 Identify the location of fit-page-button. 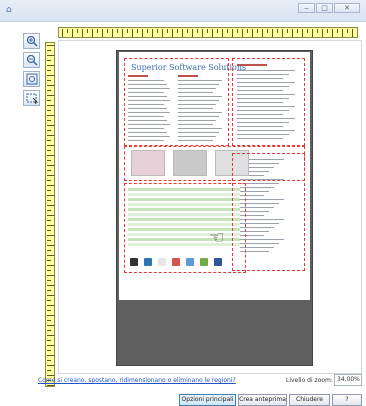
(31, 79).